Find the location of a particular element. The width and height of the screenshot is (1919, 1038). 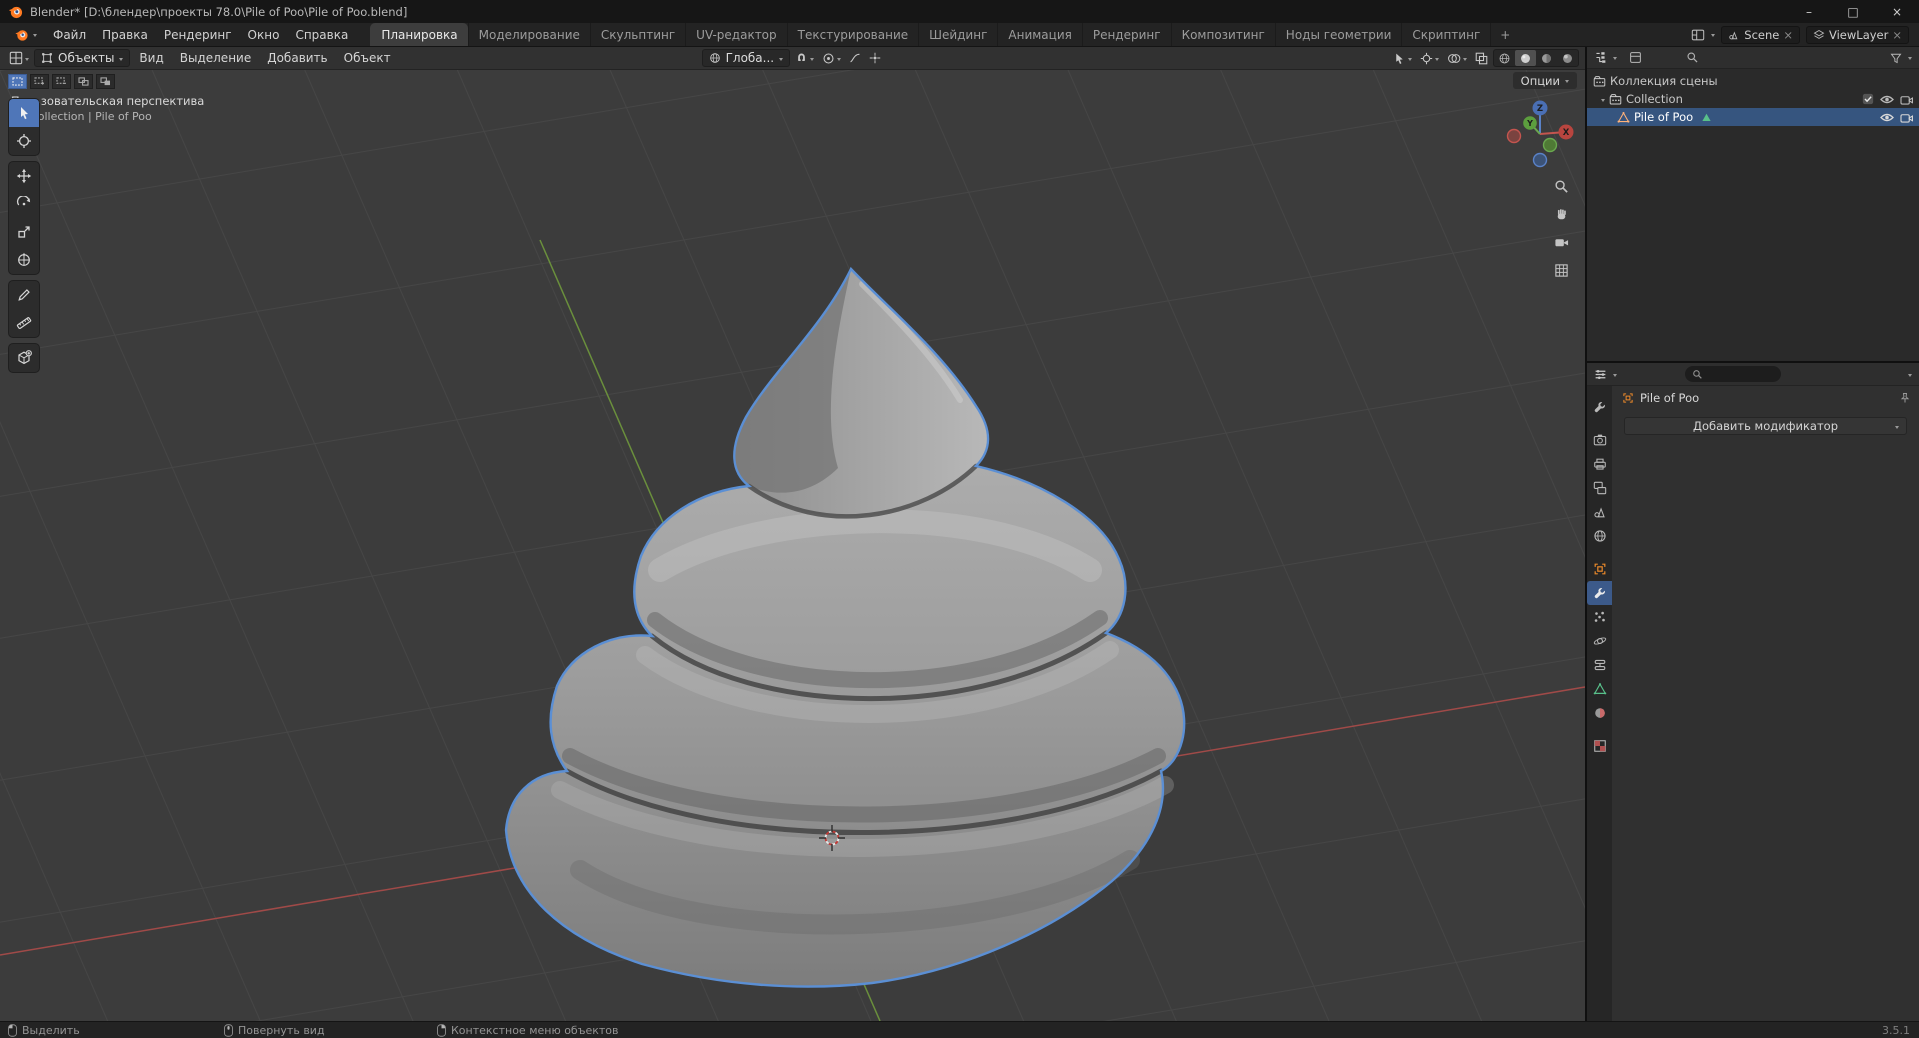

zoom-button is located at coordinates (1561, 186).